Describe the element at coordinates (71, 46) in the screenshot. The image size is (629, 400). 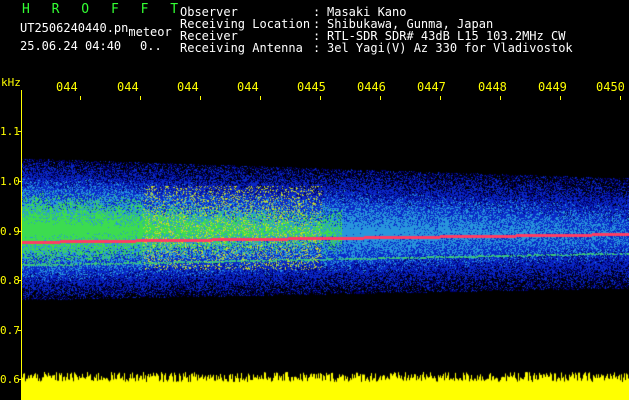
I see `datetime: 25.06.24 04:40` at that location.